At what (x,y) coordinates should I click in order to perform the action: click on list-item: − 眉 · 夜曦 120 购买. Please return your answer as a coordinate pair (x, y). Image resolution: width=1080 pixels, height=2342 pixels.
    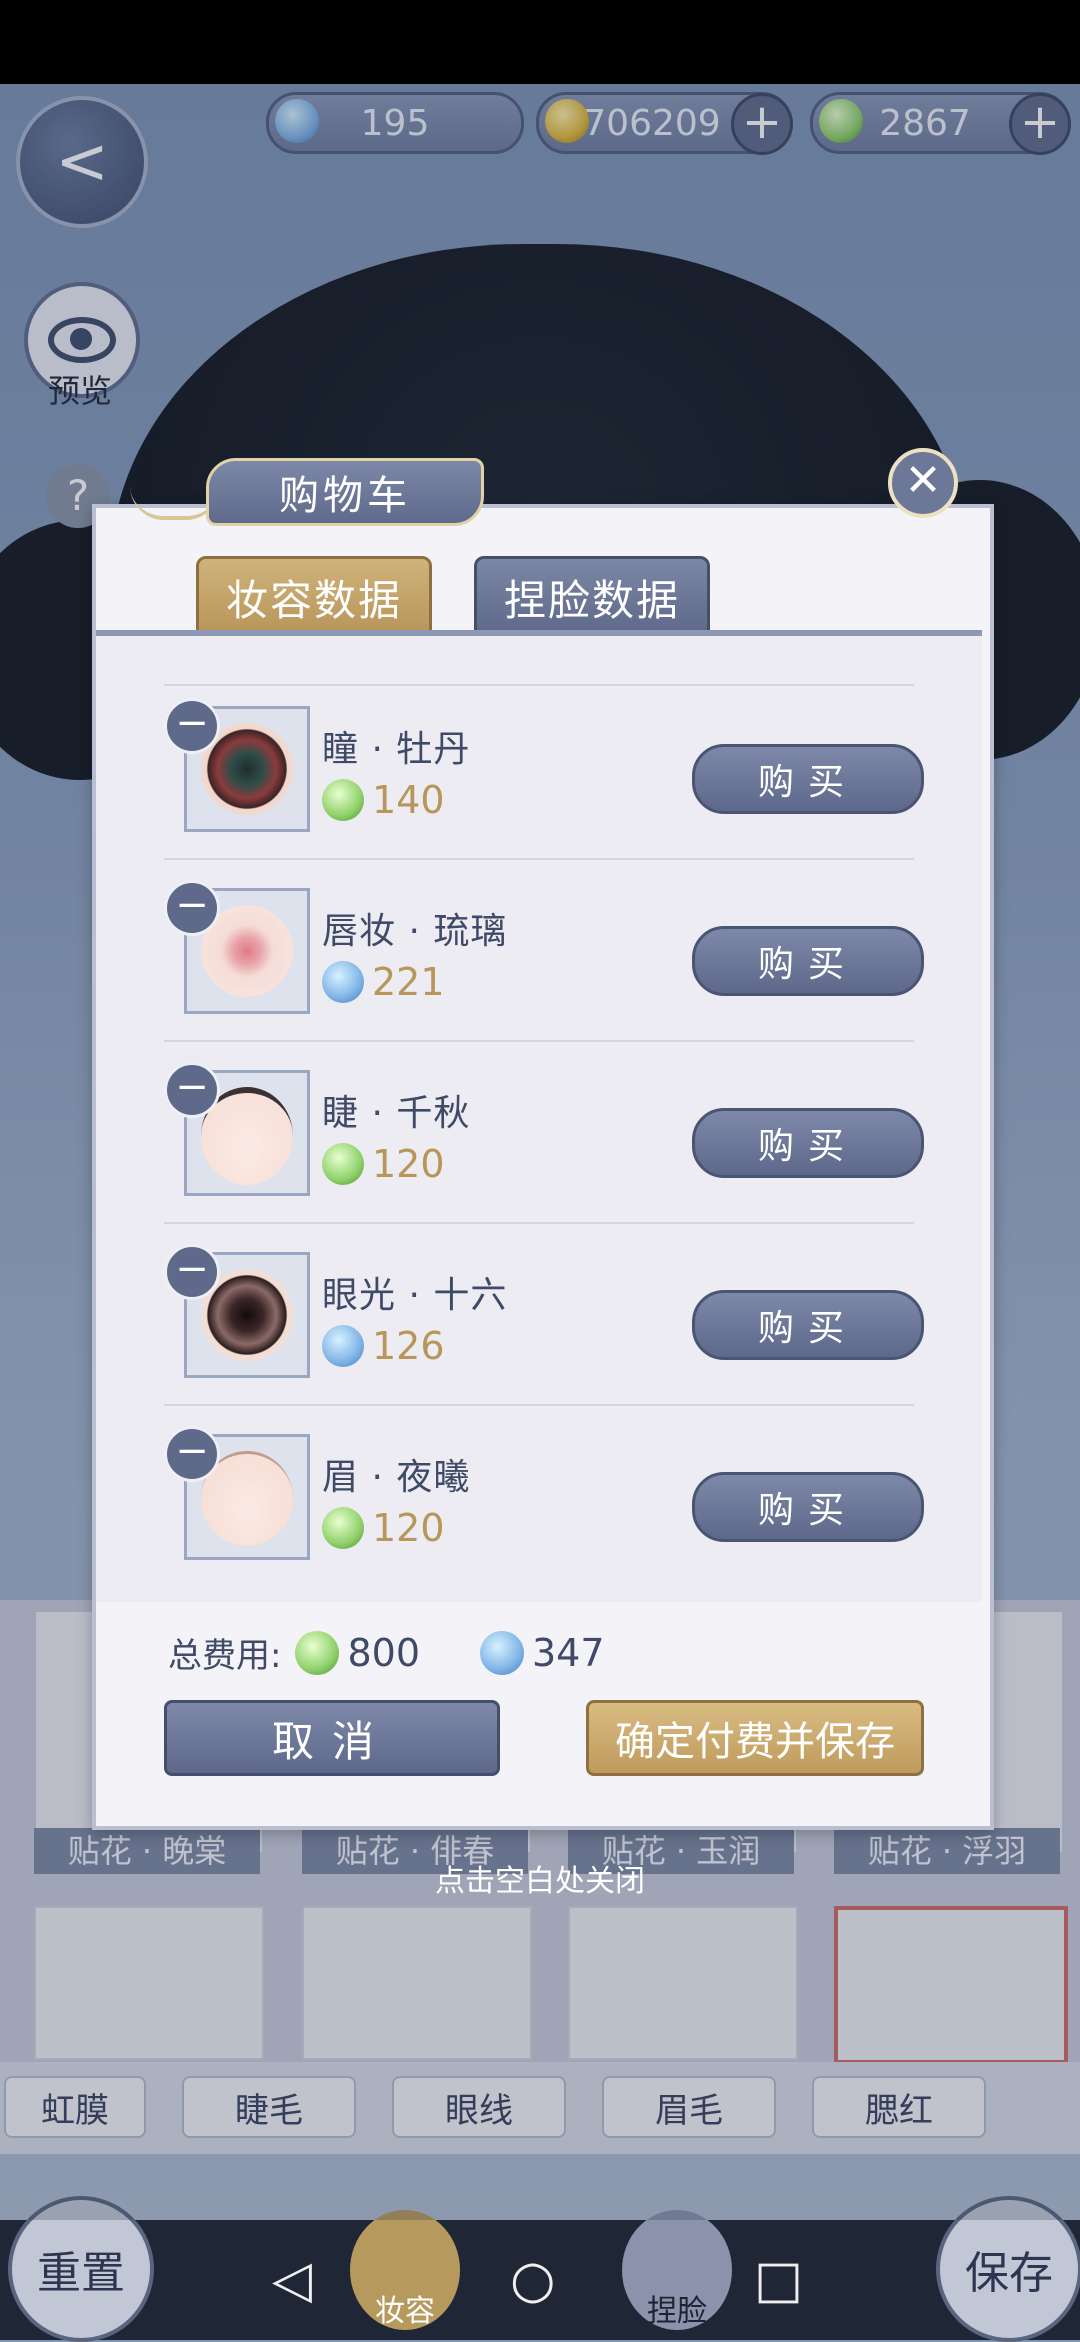
    Looking at the image, I should click on (544, 1495).